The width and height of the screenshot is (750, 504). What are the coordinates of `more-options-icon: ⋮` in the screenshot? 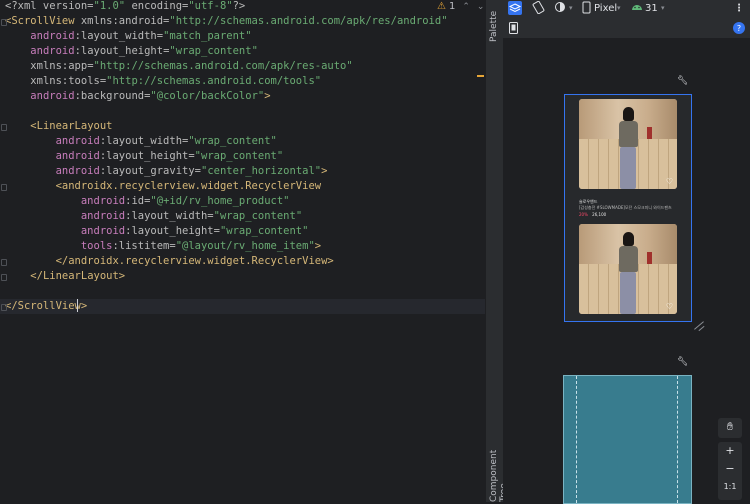 It's located at (739, 8).